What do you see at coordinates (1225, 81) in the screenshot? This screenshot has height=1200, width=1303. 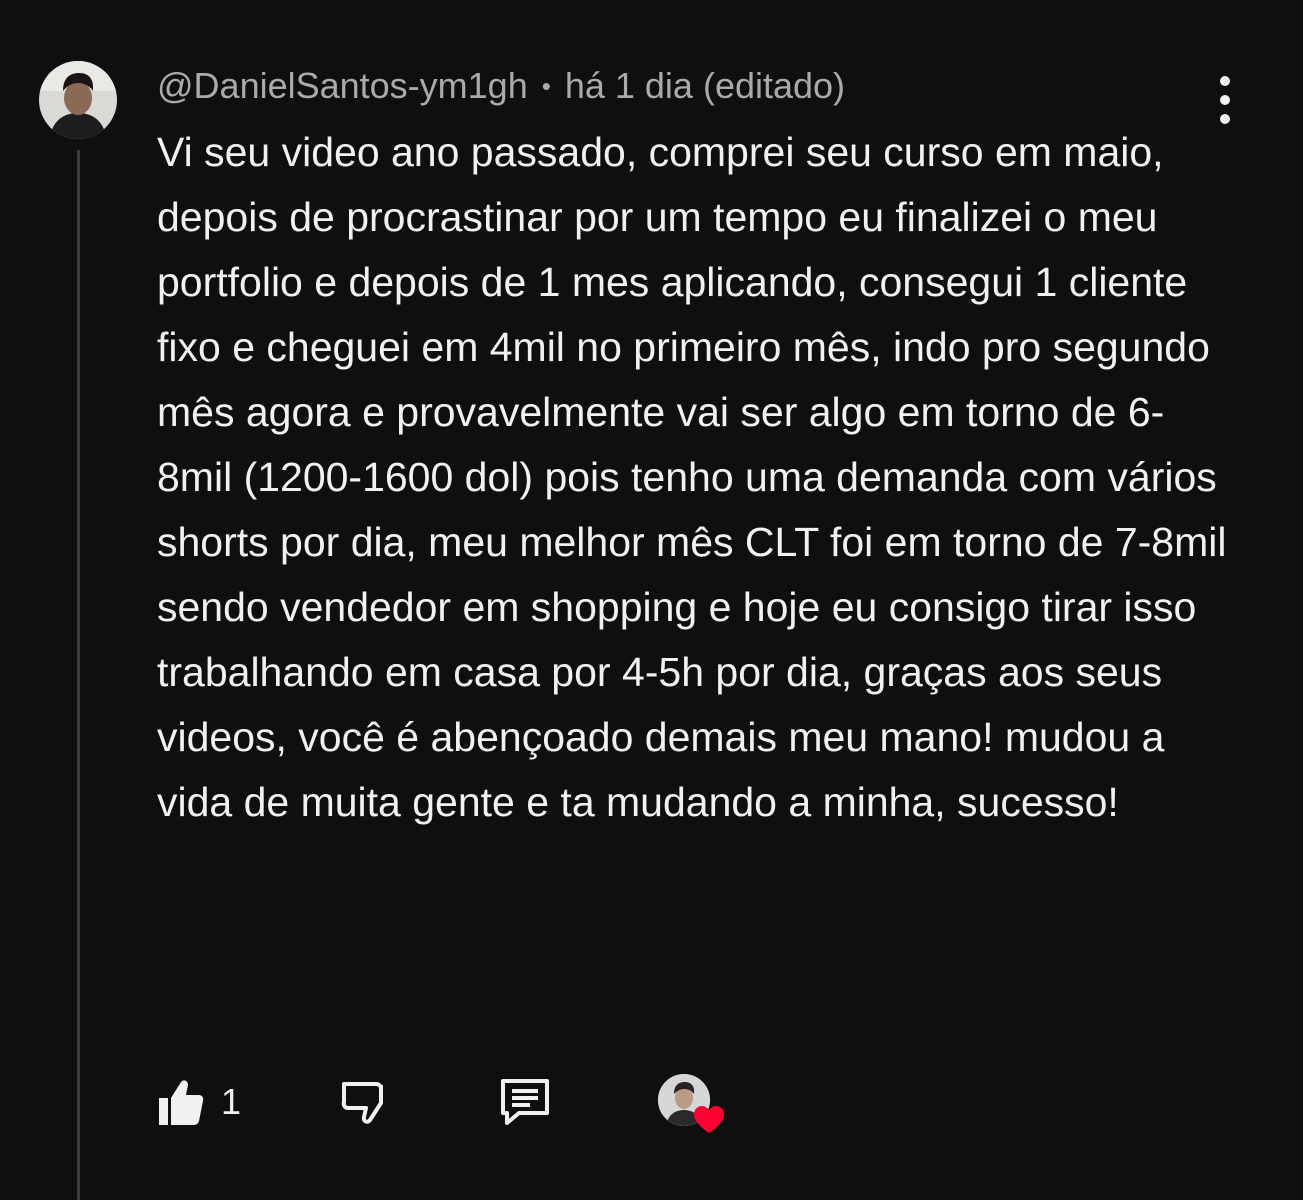 I see `more-vertical-icon` at bounding box center [1225, 81].